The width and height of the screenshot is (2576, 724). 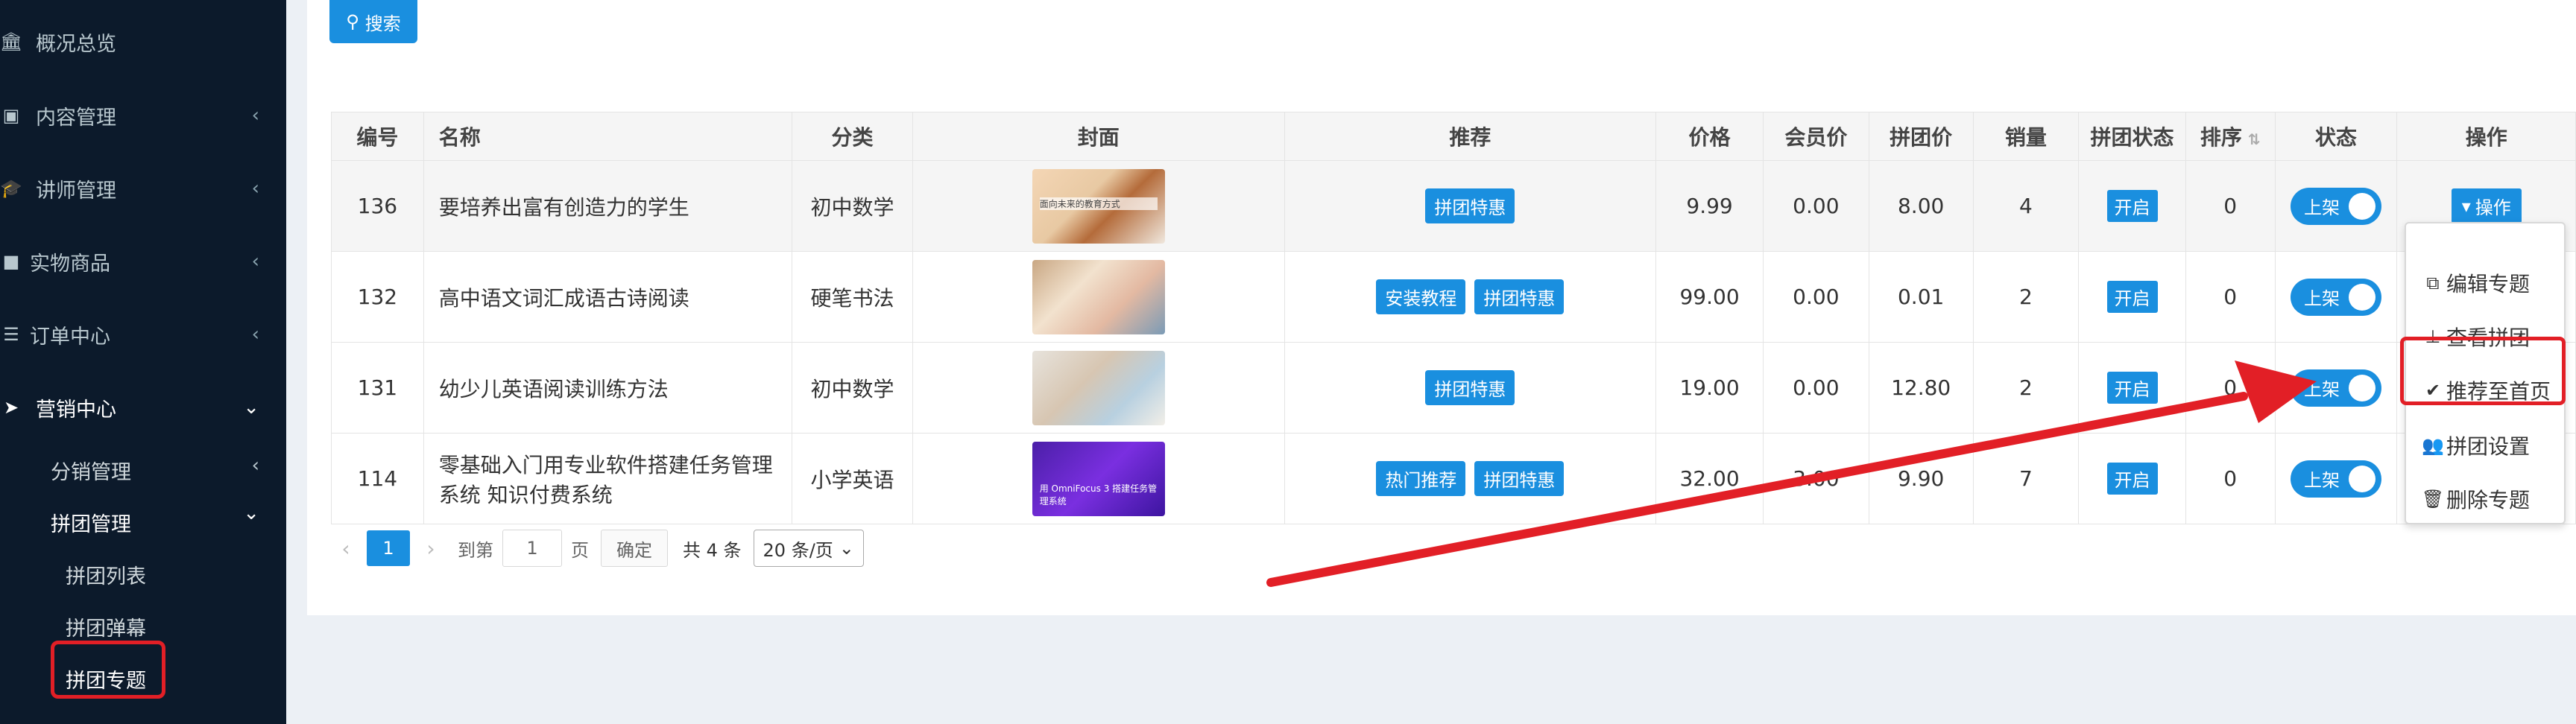 I want to click on prev-page-icon: ‹, so click(x=346, y=548).